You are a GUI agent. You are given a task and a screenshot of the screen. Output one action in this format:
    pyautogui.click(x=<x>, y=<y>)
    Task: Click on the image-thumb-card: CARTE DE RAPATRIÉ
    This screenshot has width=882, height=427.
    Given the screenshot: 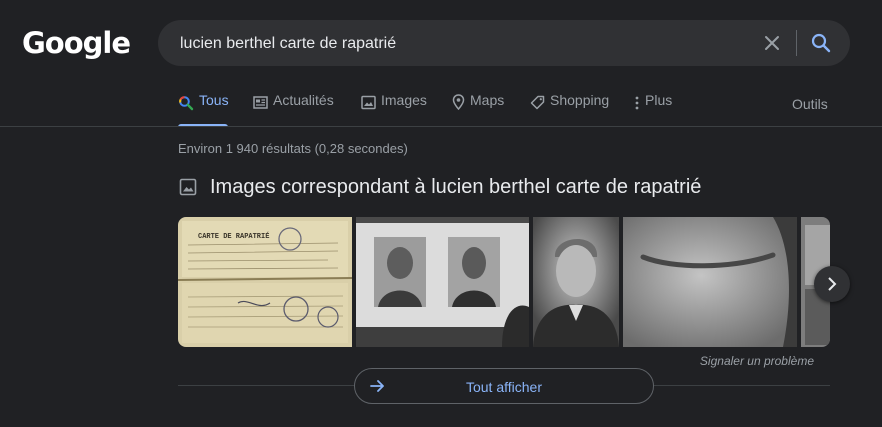 What is the action you would take?
    pyautogui.click(x=265, y=282)
    